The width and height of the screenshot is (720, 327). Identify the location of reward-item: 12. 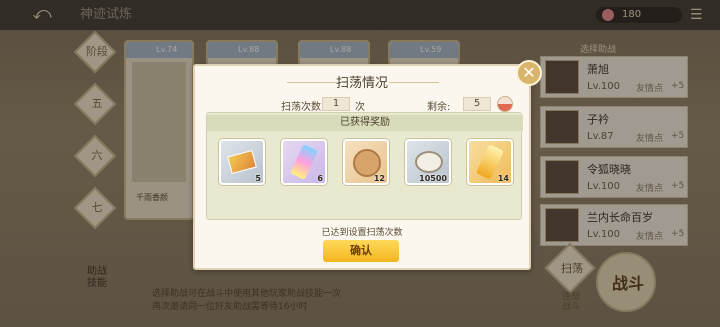
(366, 162).